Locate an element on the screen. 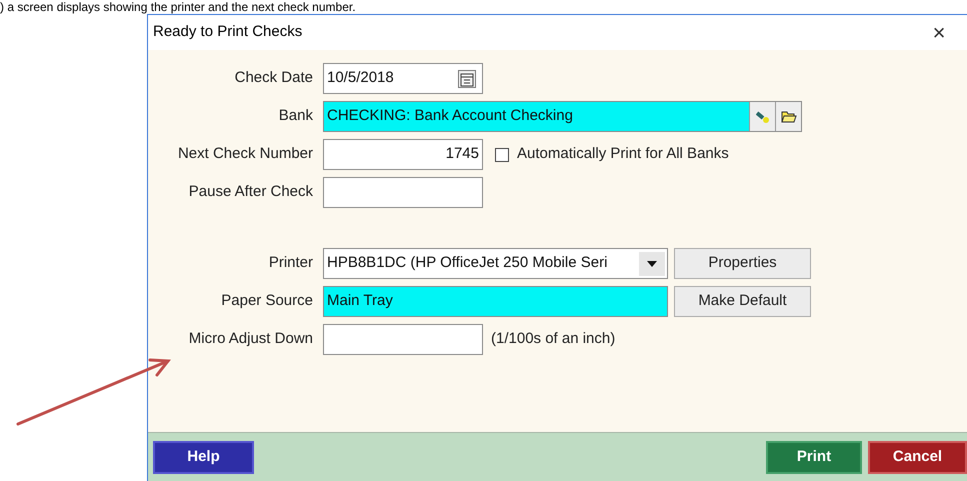  window-title: Ready to Print Checks is located at coordinates (227, 32).